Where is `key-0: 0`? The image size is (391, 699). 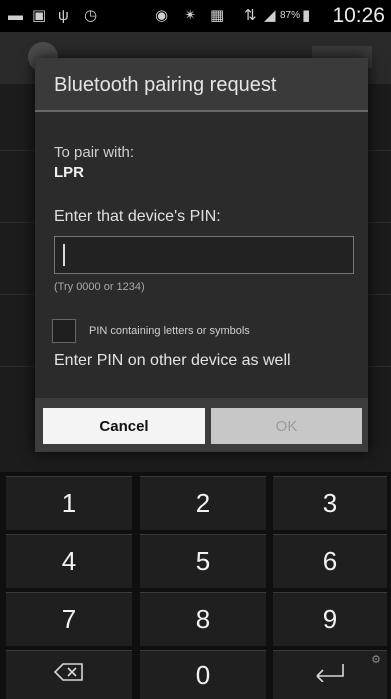
key-0: 0 is located at coordinates (203, 674).